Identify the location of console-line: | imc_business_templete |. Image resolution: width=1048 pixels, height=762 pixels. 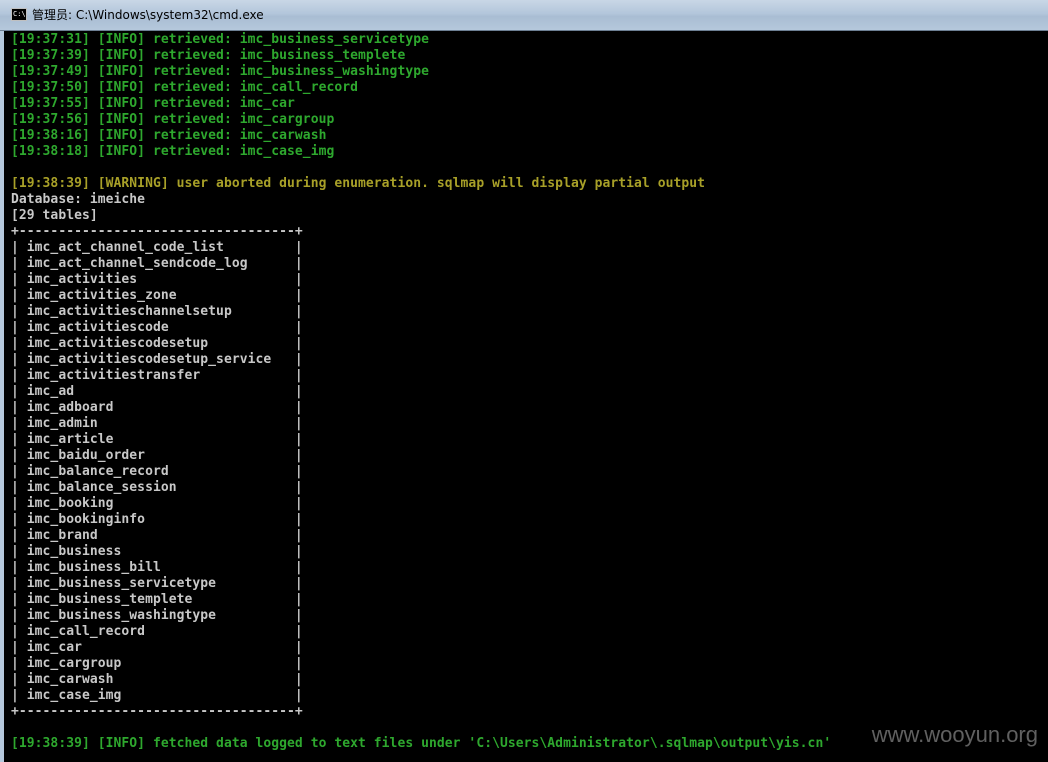
(157, 599).